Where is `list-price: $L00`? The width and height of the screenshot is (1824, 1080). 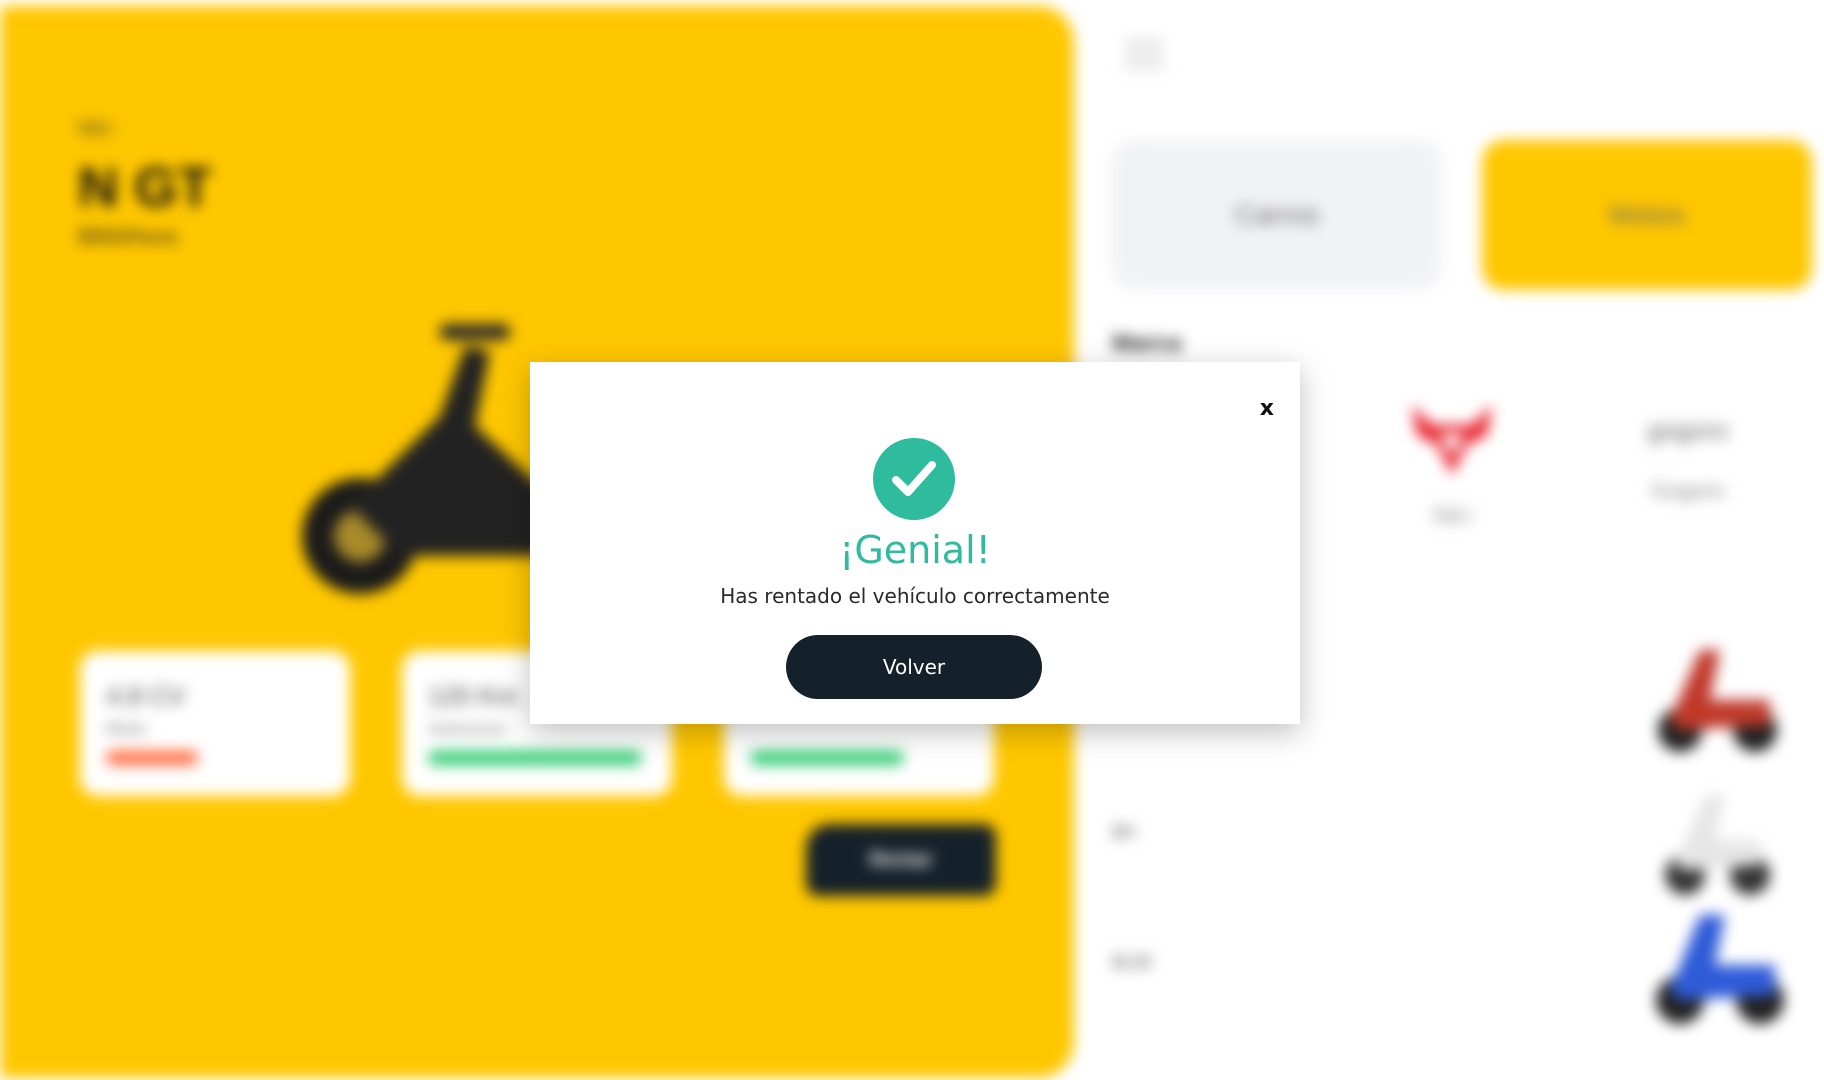
list-price: $L00 is located at coordinates (1132, 962).